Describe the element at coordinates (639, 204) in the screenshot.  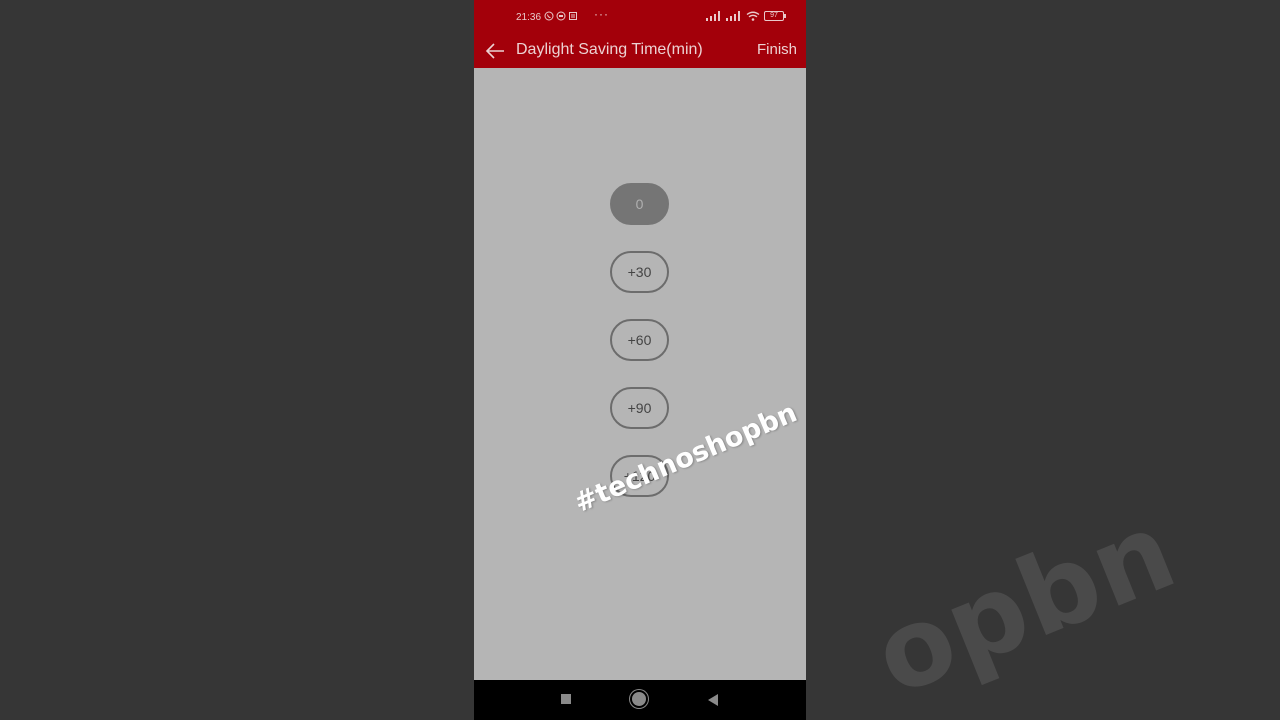
I see `option-0: 0` at that location.